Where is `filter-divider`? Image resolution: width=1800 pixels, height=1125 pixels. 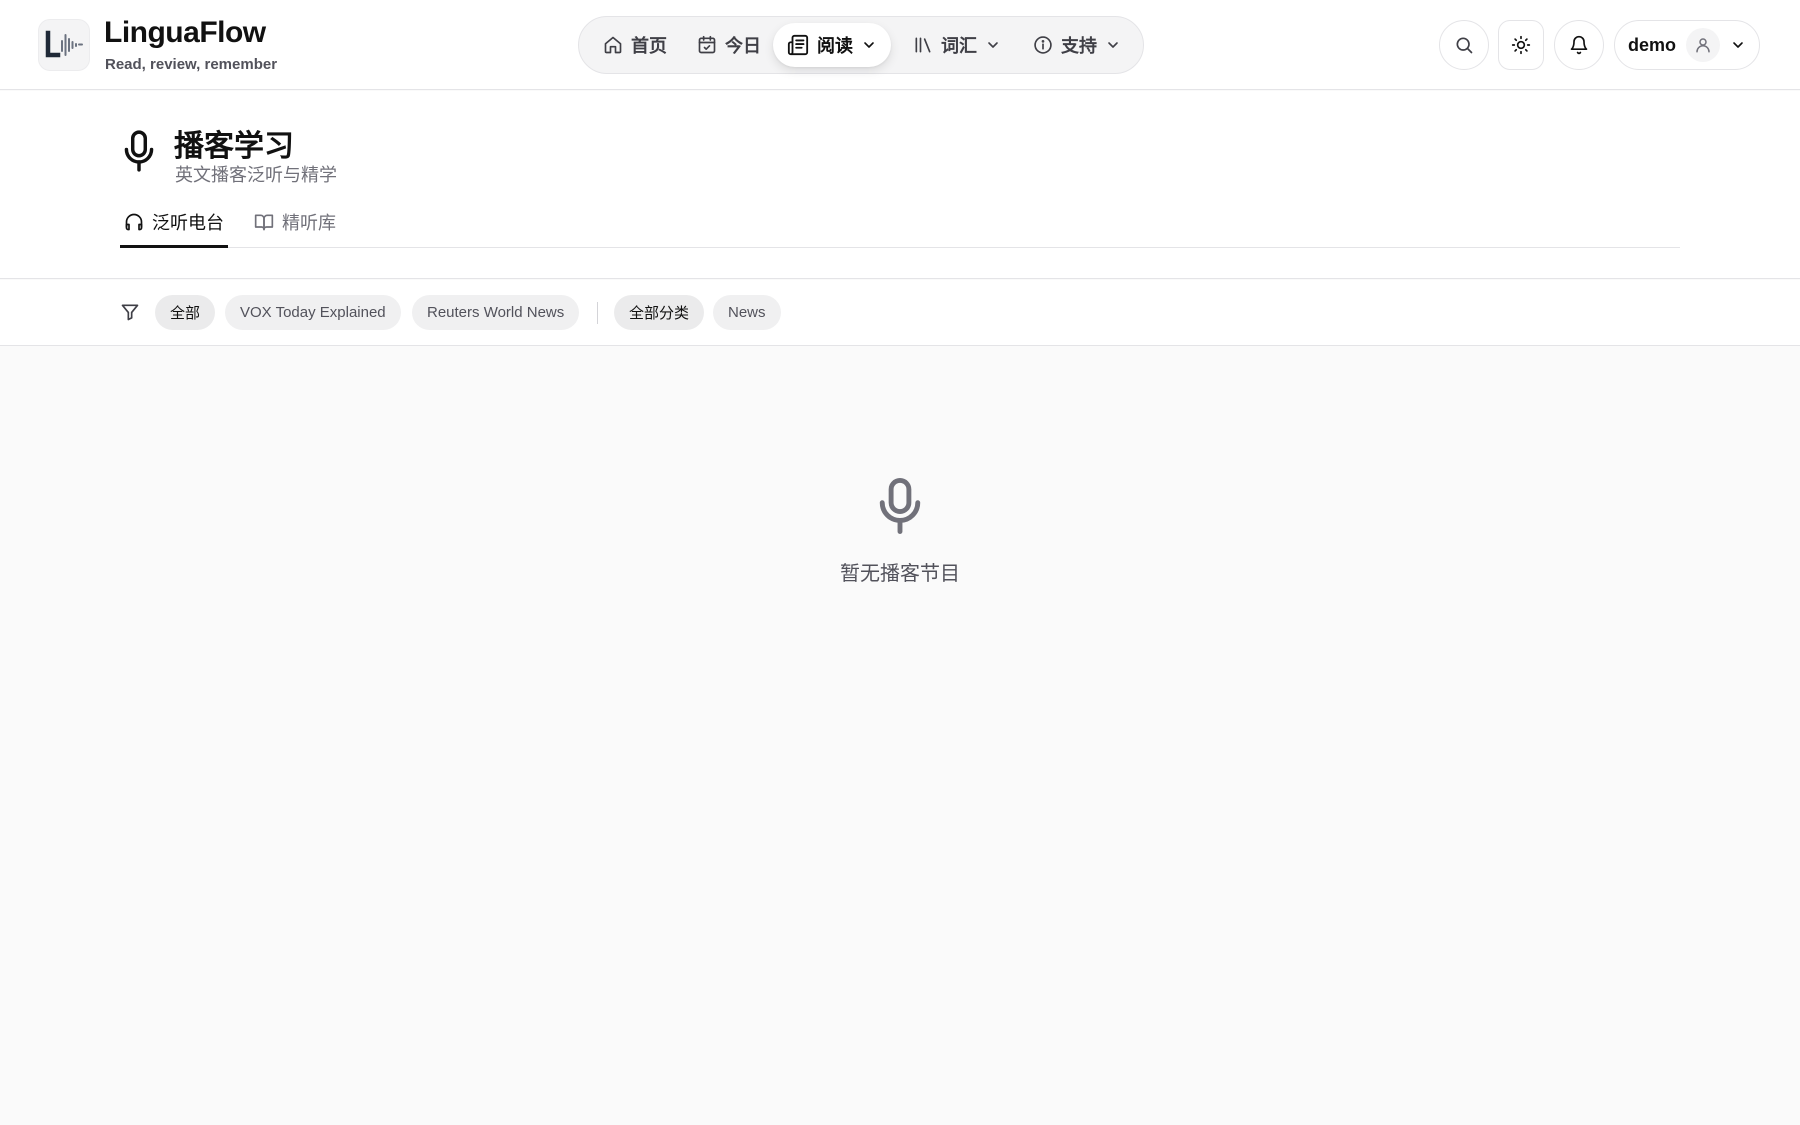 filter-divider is located at coordinates (597, 313).